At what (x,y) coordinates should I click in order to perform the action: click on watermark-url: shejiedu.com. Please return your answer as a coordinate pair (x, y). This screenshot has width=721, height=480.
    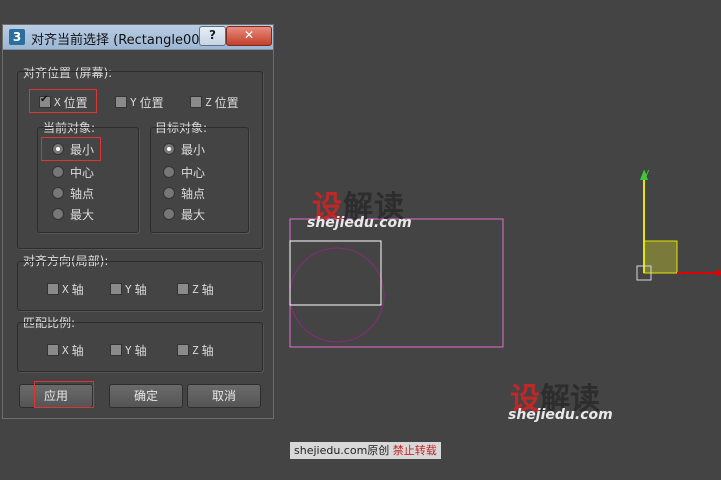
    Looking at the image, I should click on (359, 223).